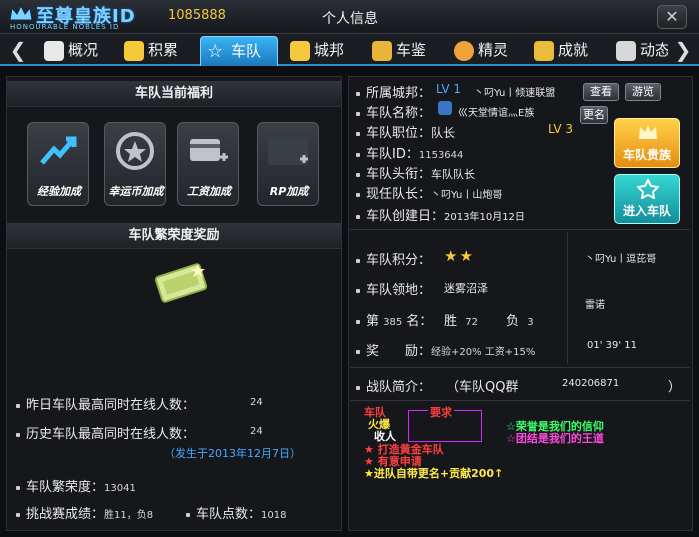 The width and height of the screenshot is (699, 537). What do you see at coordinates (415, 172) in the screenshot?
I see `team-title-label: 车队头衔：车队队长` at bounding box center [415, 172].